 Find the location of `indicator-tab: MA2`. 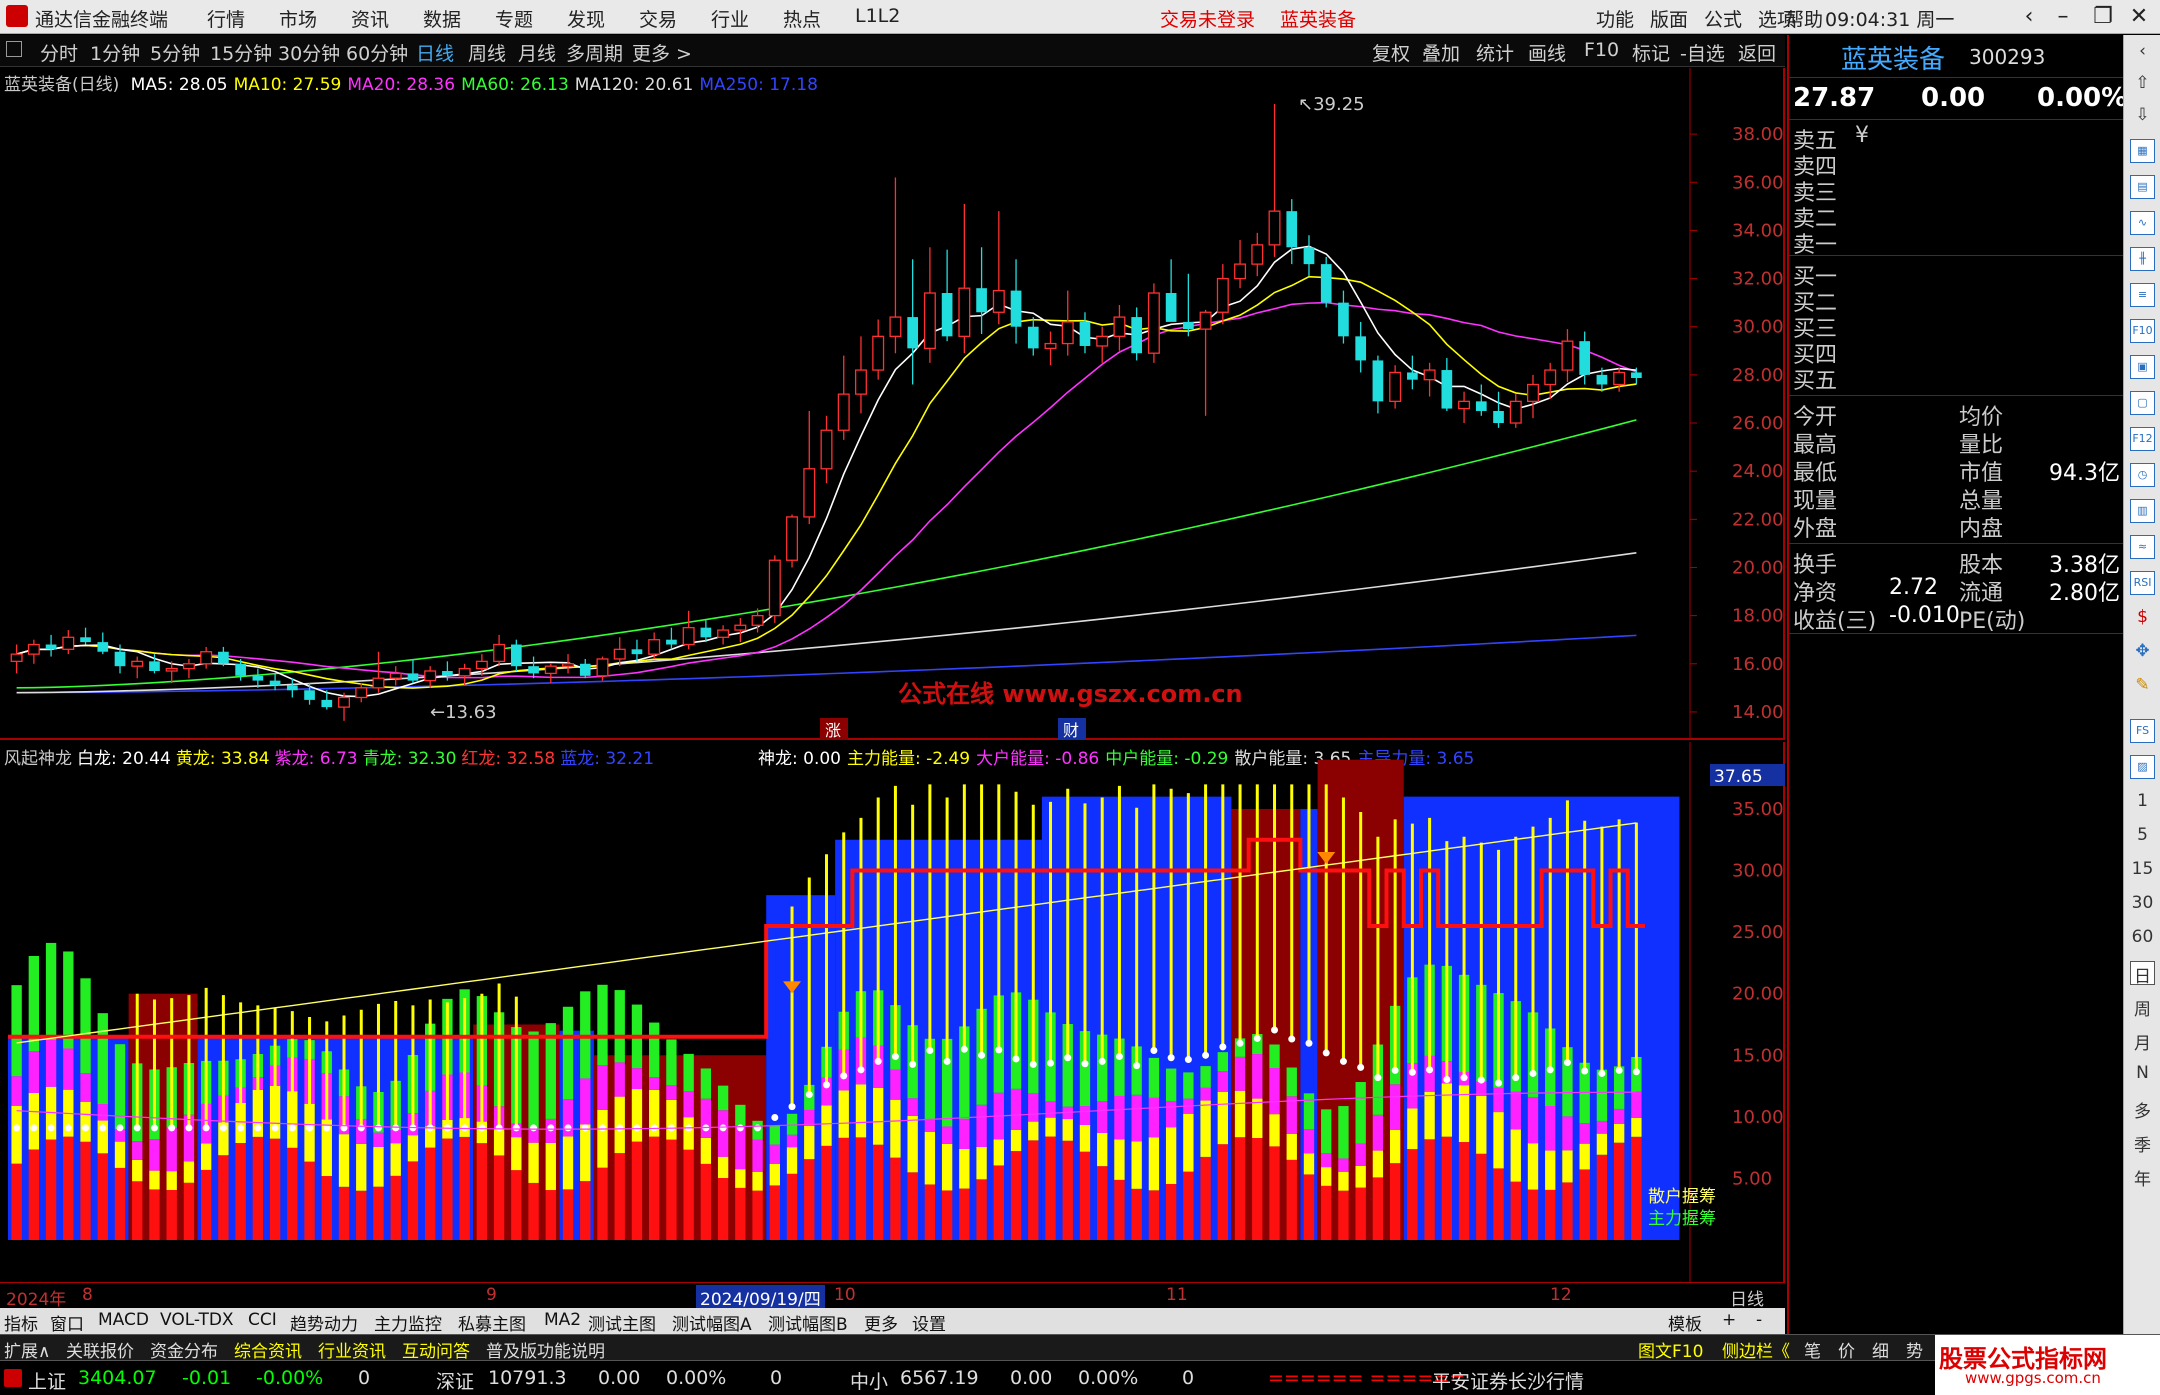

indicator-tab: MA2 is located at coordinates (562, 1320).